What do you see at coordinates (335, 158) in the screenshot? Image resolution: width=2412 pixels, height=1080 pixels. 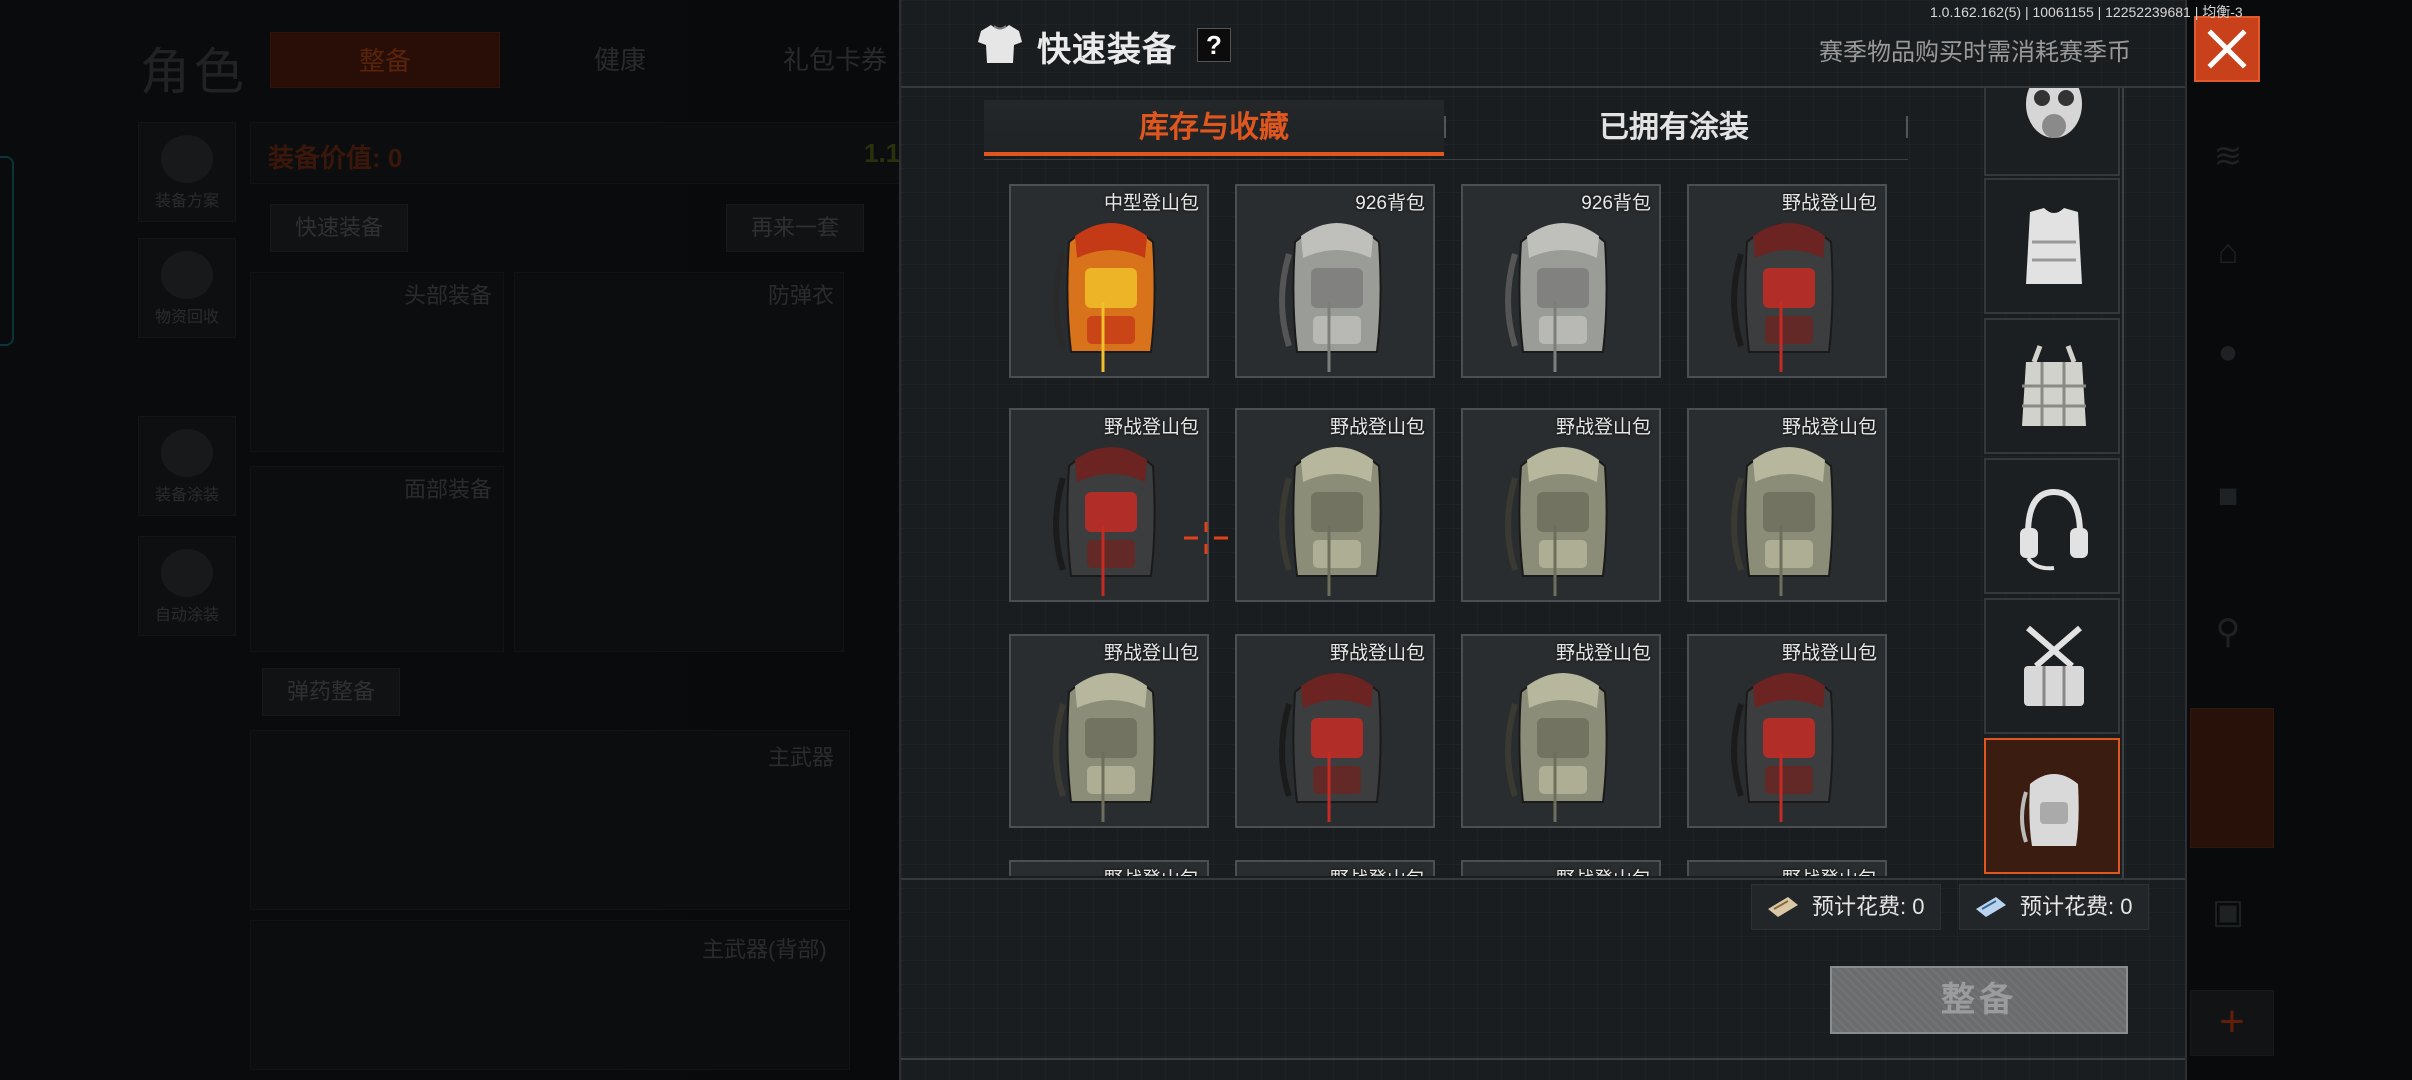 I see `equip-value: 装备价值: 0` at bounding box center [335, 158].